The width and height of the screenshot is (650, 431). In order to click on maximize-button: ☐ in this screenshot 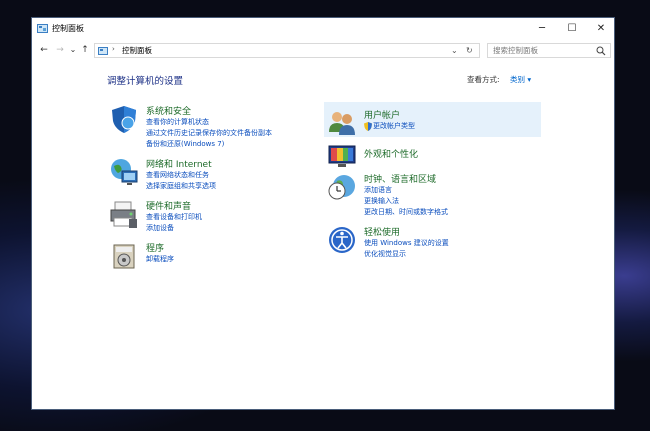, I will do `click(572, 29)`.